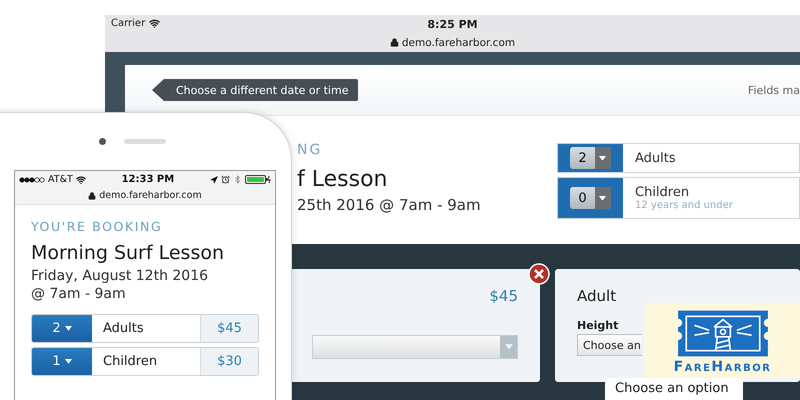  What do you see at coordinates (598, 325) in the screenshot?
I see `field-label: Height` at bounding box center [598, 325].